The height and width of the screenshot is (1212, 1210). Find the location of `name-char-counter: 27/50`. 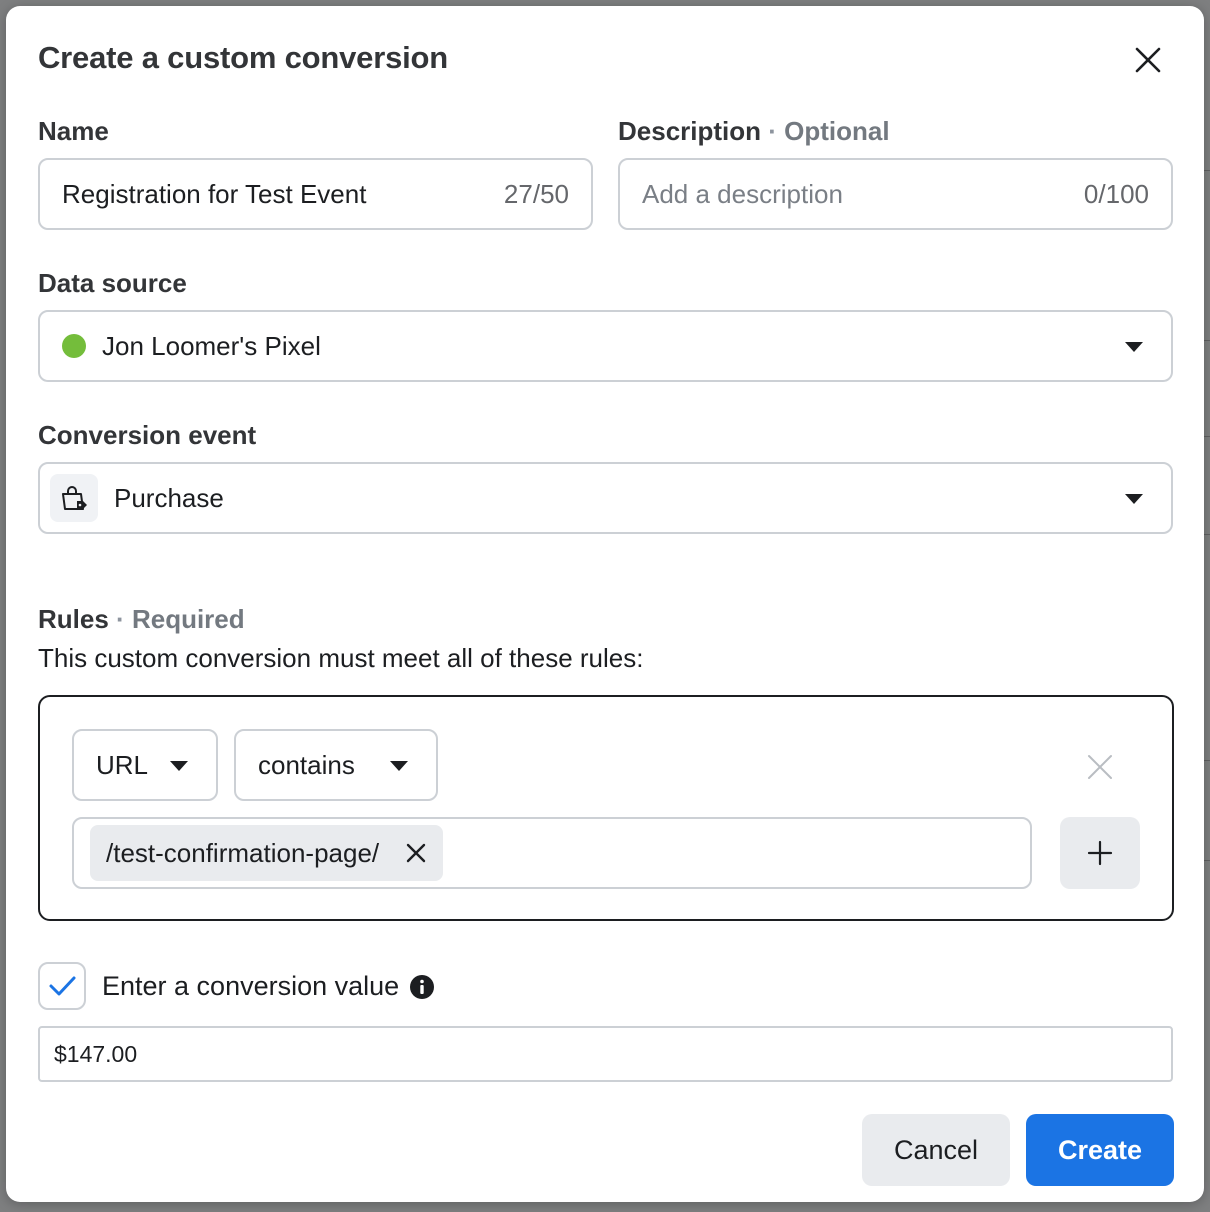

name-char-counter: 27/50 is located at coordinates (536, 193).